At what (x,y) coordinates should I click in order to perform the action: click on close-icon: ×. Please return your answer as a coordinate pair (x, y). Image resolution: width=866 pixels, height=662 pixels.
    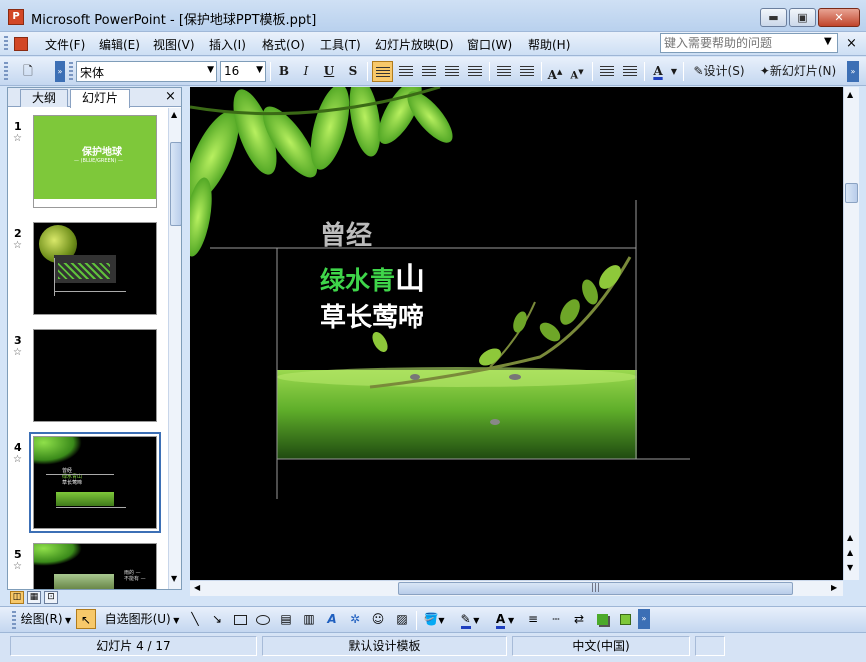
    Looking at the image, I should click on (170, 96).